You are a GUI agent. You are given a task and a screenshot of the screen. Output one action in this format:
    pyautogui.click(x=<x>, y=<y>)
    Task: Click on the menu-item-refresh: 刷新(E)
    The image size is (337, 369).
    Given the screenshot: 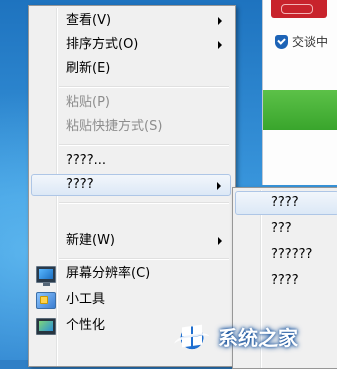 What is the action you would take?
    pyautogui.click(x=131, y=69)
    